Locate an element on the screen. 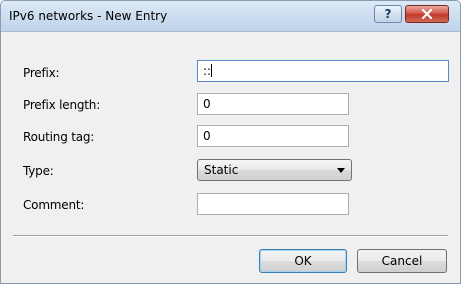 This screenshot has width=461, height=284. routing-tag-value: 0 is located at coordinates (207, 136).